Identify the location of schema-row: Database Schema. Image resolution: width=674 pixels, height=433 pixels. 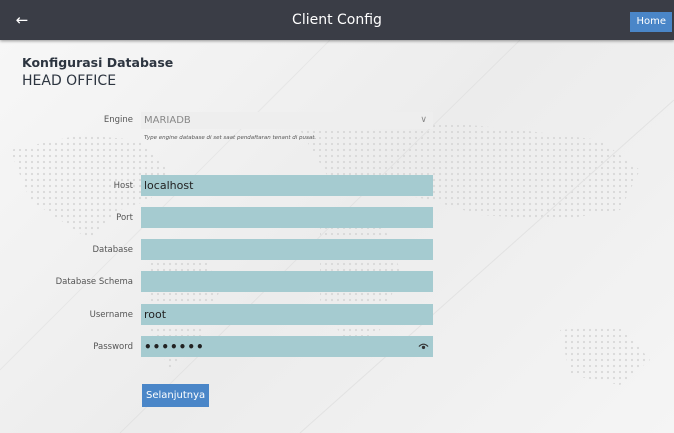
(337, 282).